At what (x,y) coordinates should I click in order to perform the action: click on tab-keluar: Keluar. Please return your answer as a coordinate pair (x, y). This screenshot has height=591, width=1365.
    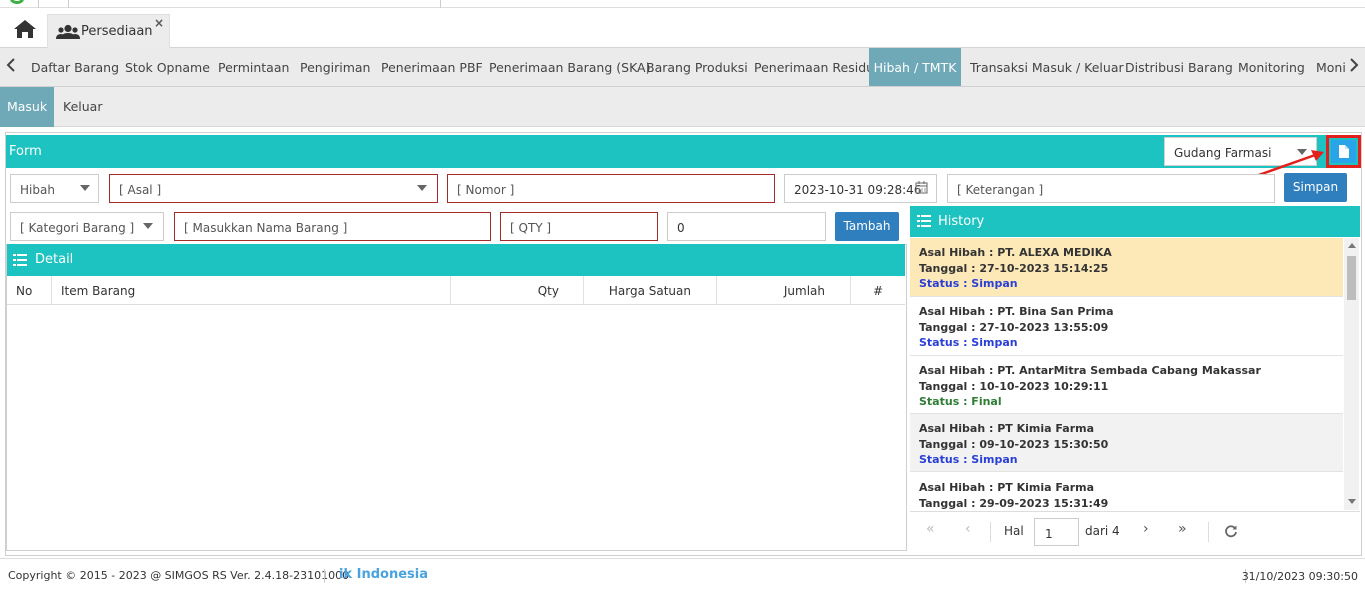
    Looking at the image, I should click on (82, 107).